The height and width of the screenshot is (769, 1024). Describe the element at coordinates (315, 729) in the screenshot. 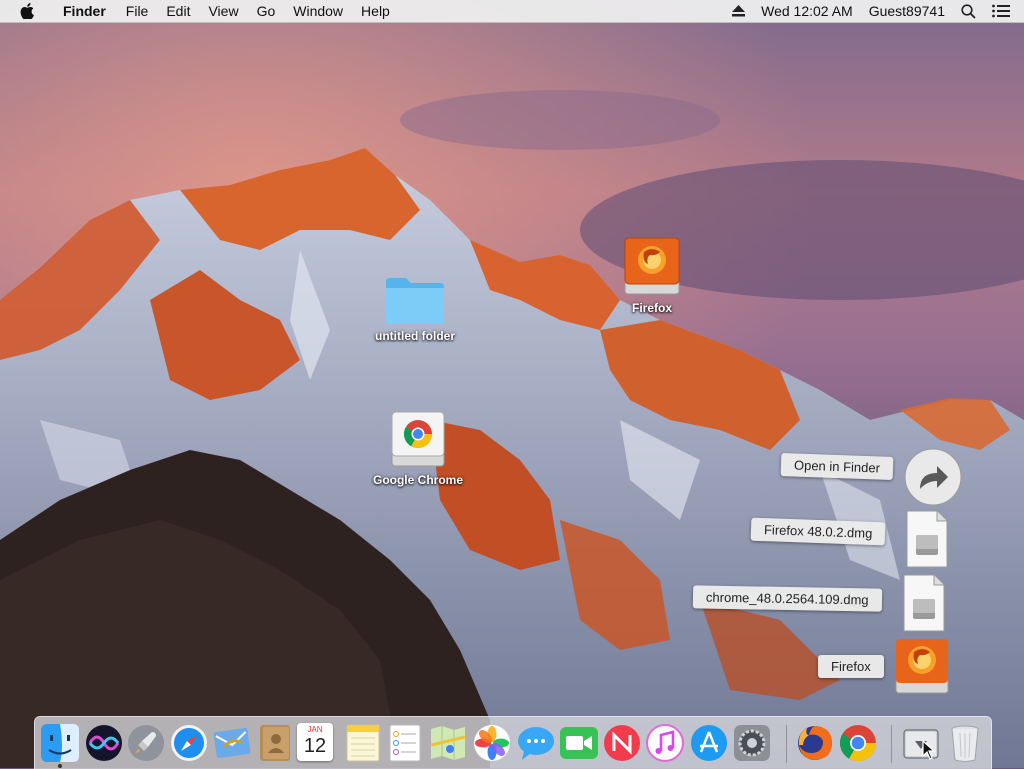

I see `calendar-month: JAN` at that location.